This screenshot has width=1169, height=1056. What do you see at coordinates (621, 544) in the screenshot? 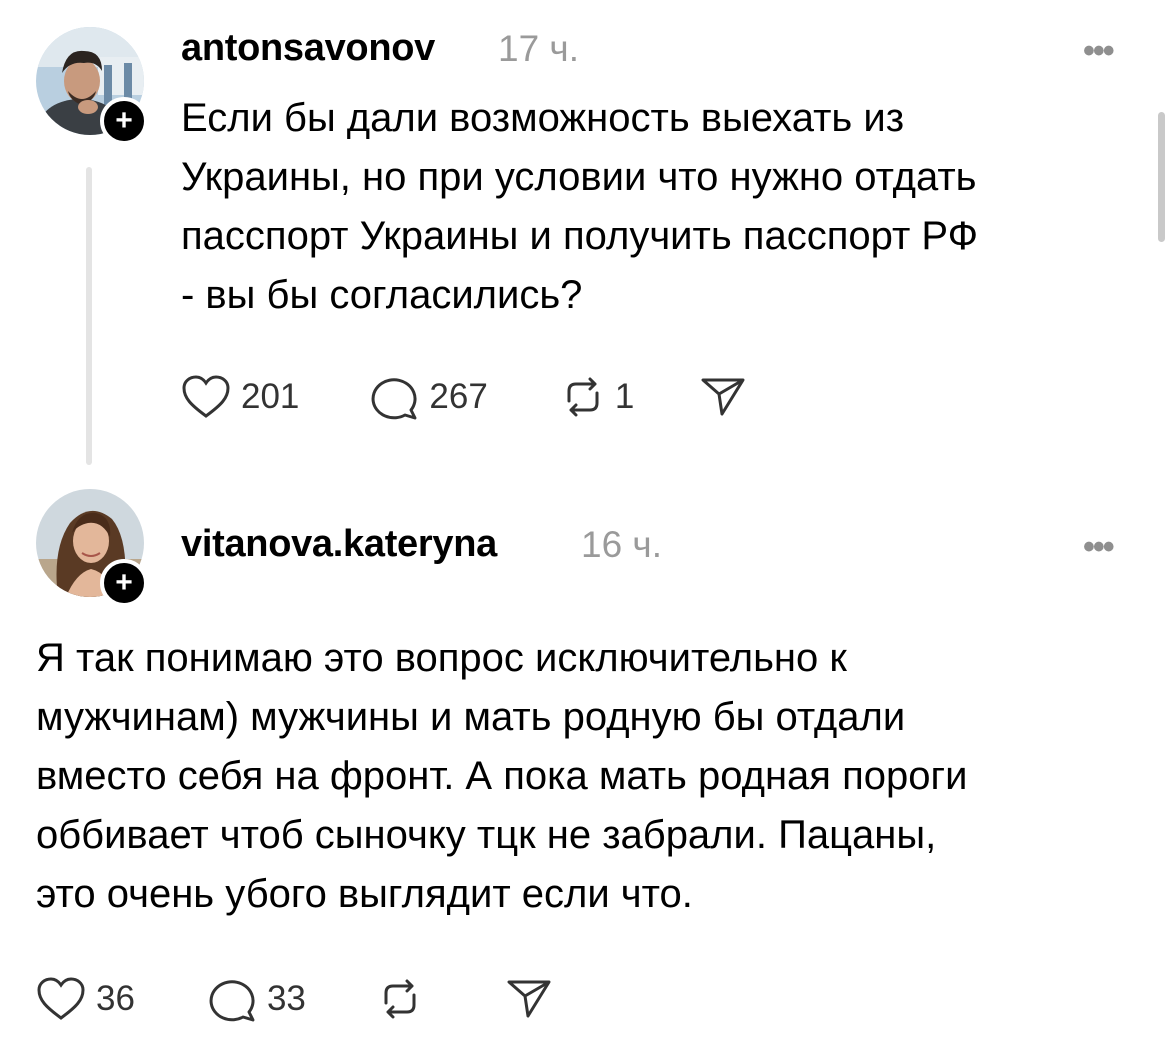
I see `timestamp: 16 ч.` at bounding box center [621, 544].